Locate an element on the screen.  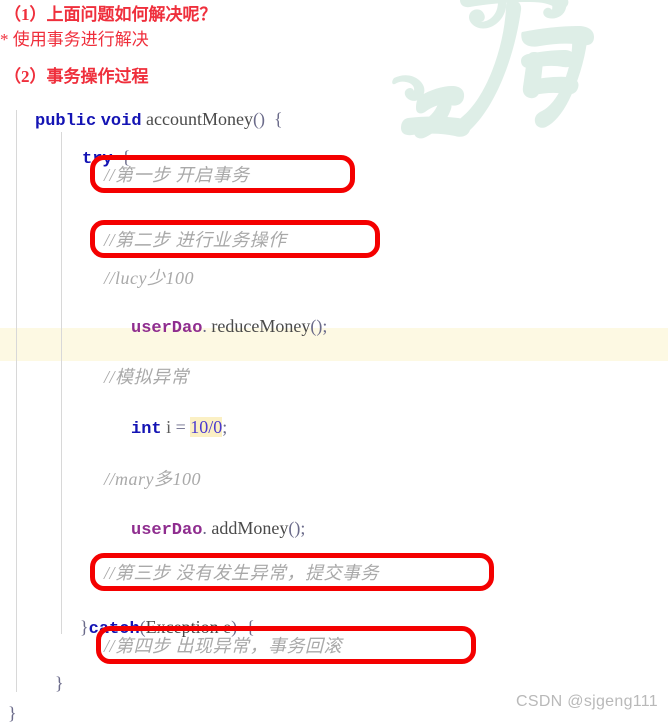
catch-close-brace: } is located at coordinates (59, 683).